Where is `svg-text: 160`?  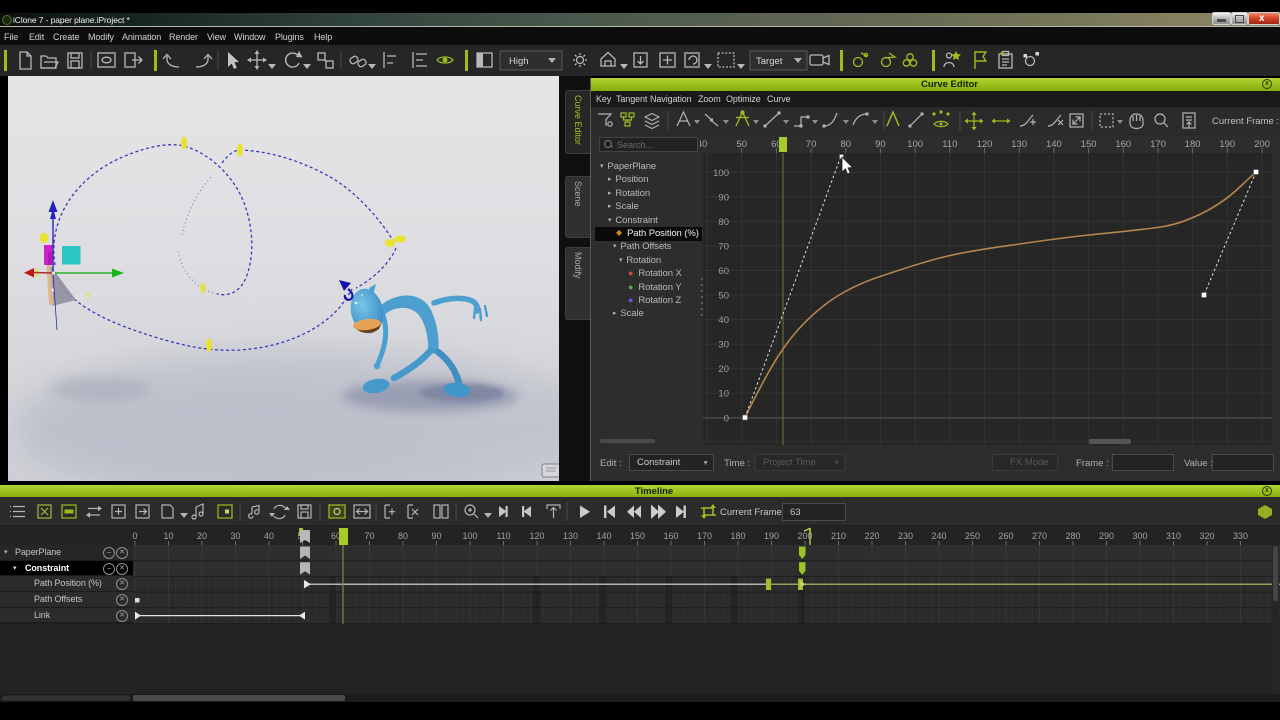
svg-text: 160 is located at coordinates (670, 536).